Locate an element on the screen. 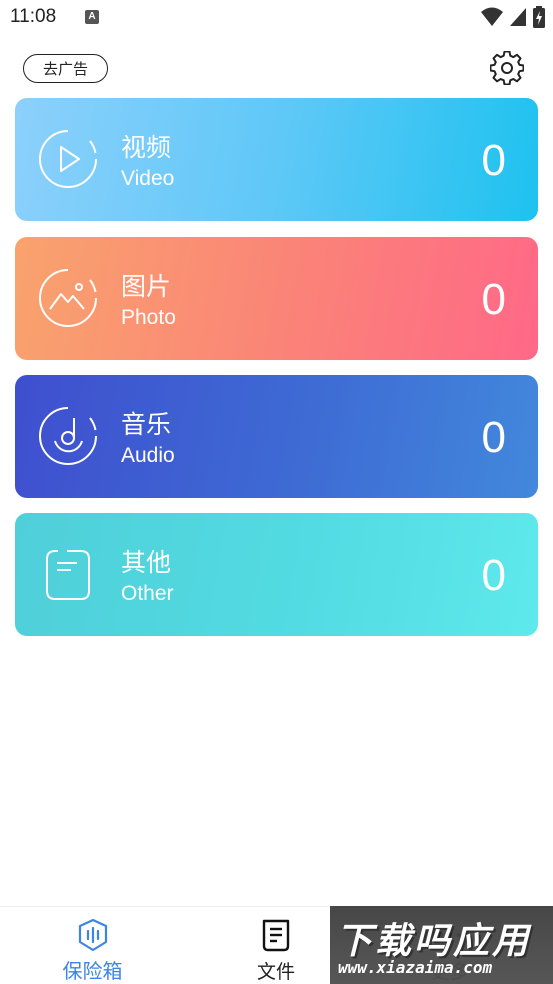 This screenshot has width=553, height=984. category-card-other: 其他 Other 0 is located at coordinates (276, 574).